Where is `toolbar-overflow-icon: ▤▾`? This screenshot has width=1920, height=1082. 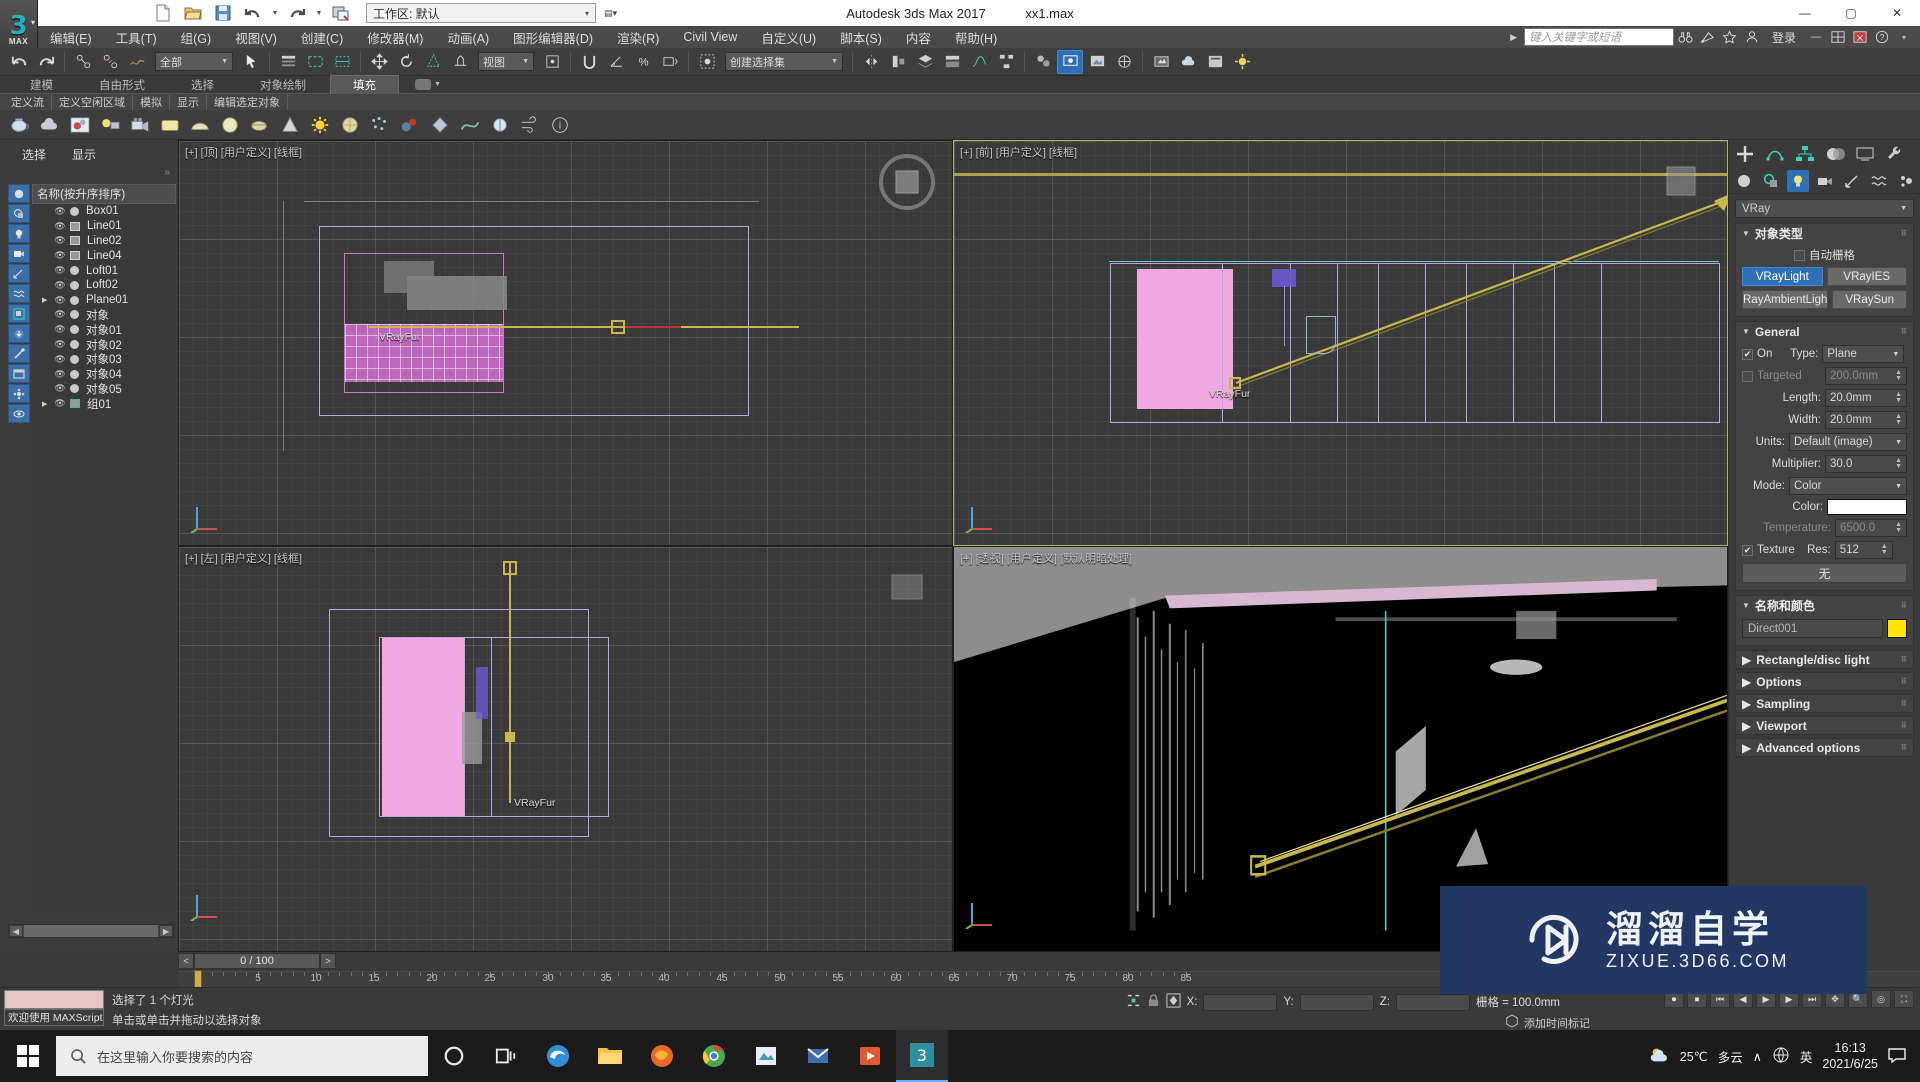
toolbar-overflow-icon: ▤▾ is located at coordinates (610, 13).